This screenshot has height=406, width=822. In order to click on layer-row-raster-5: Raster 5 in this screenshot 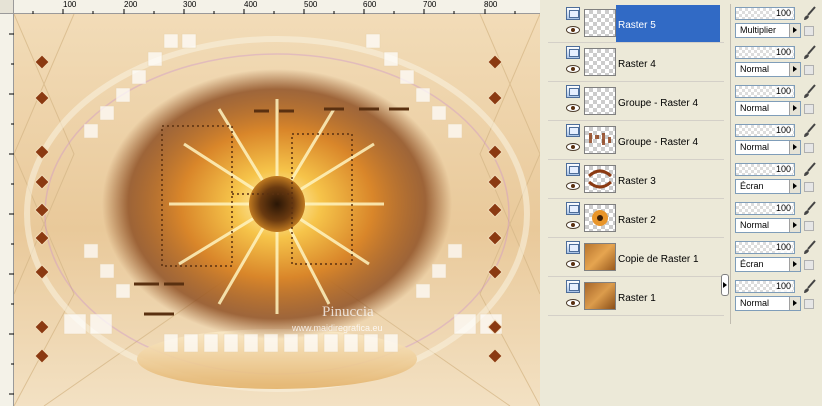, I will do `click(636, 23)`.